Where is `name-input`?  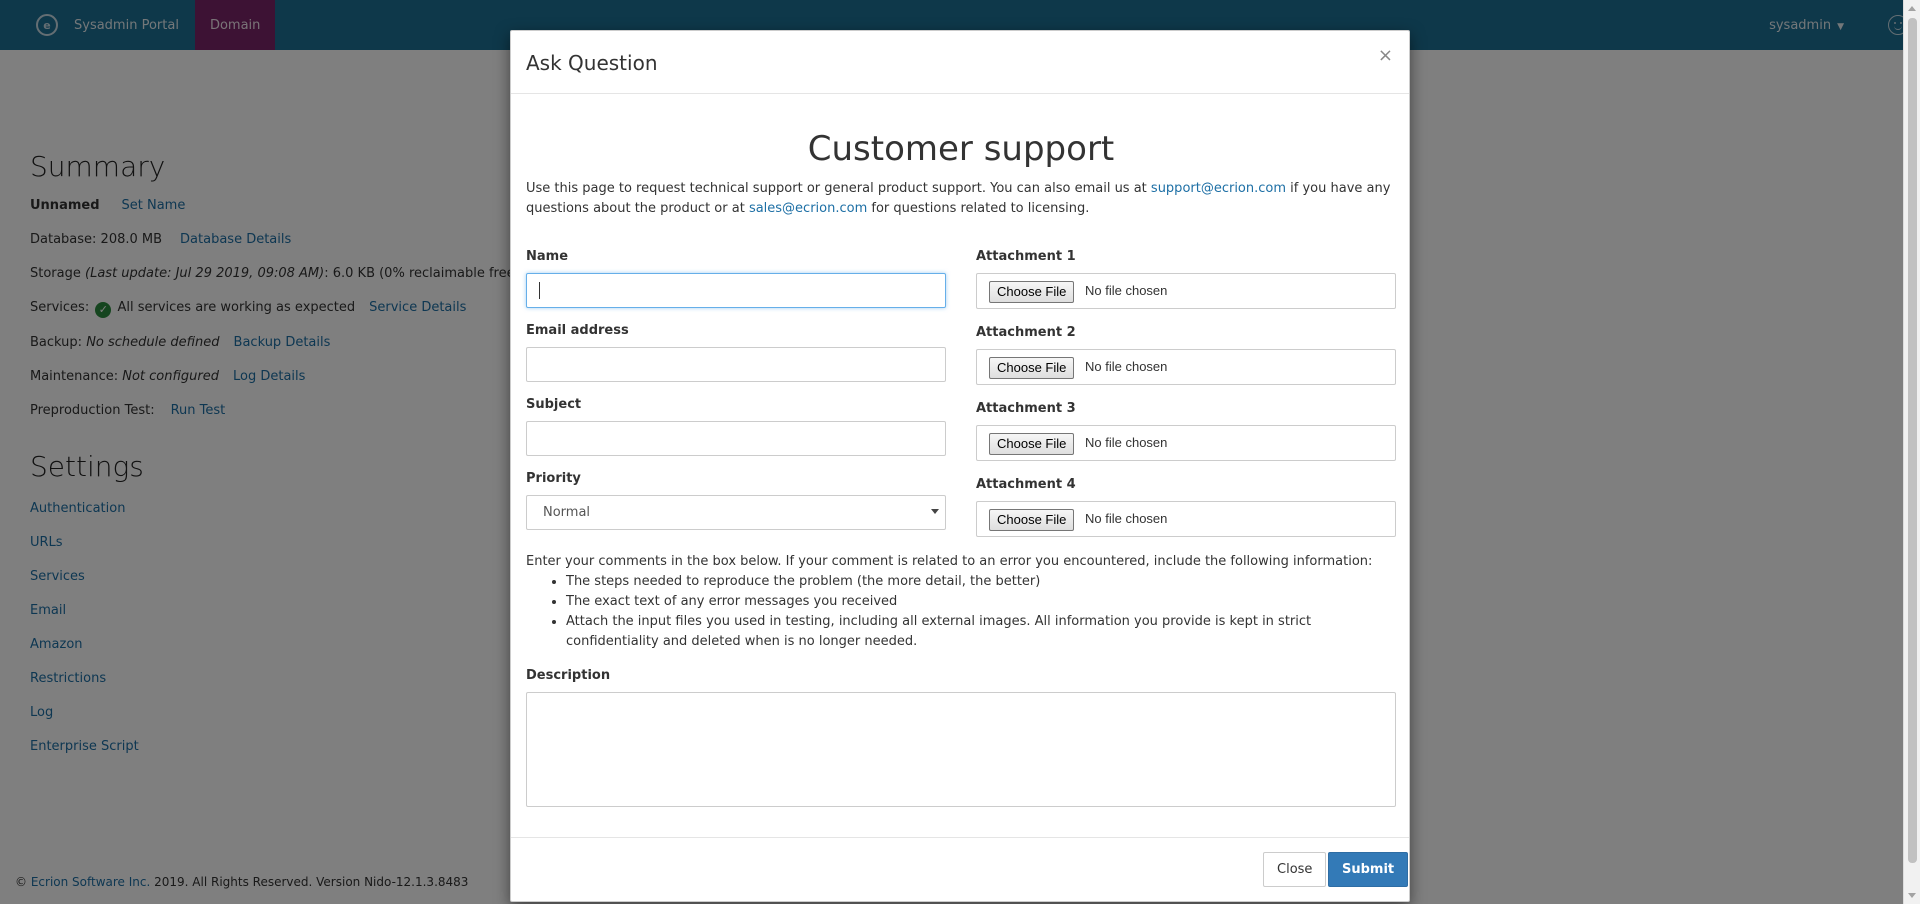 name-input is located at coordinates (736, 290).